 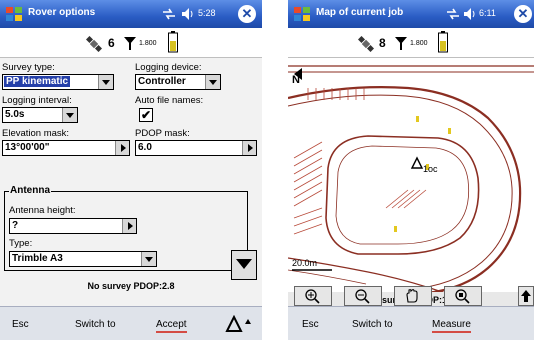 What do you see at coordinates (145, 147) in the screenshot?
I see `pdop-mask-value: 6.0` at bounding box center [145, 147].